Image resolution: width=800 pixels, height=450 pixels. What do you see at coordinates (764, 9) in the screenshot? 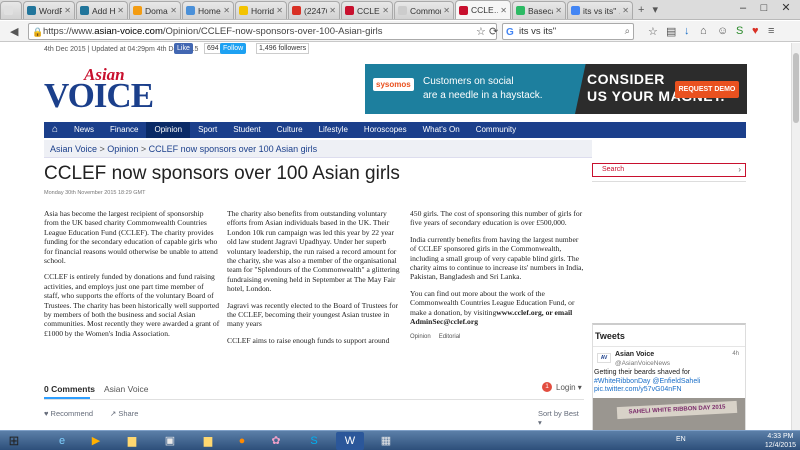
I see `maximize-button: □` at bounding box center [764, 9].